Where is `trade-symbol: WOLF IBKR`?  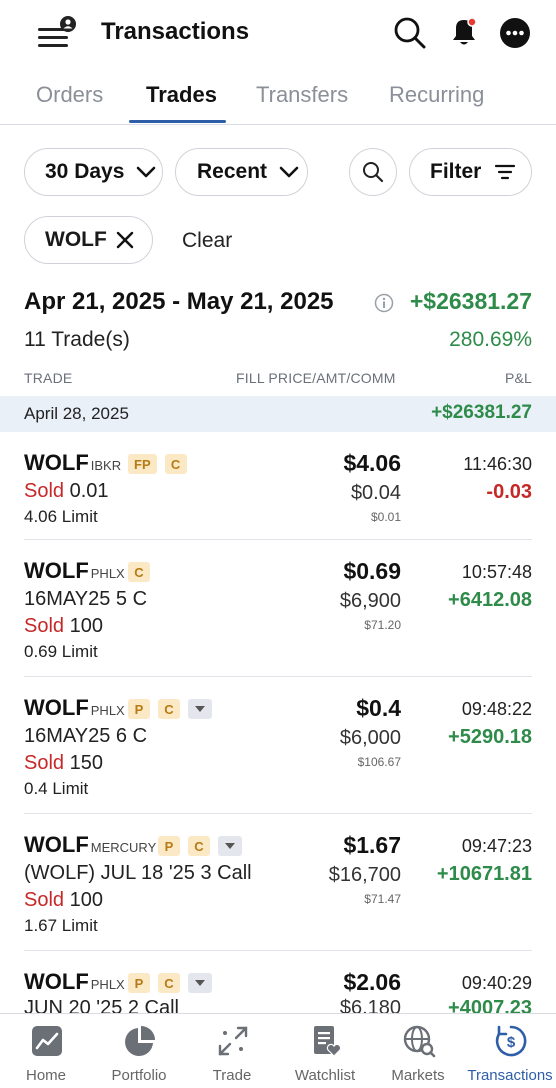
trade-symbol: WOLF IBKR is located at coordinates (72, 463).